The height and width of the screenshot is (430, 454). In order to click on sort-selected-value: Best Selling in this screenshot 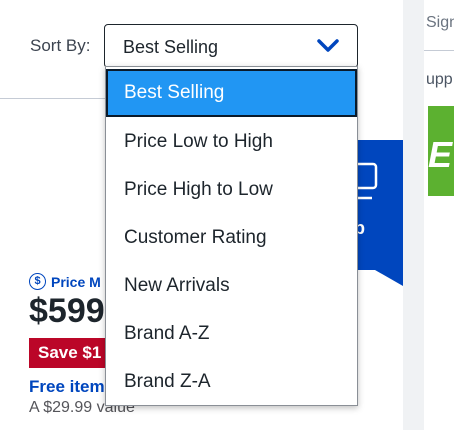, I will do `click(171, 47)`.